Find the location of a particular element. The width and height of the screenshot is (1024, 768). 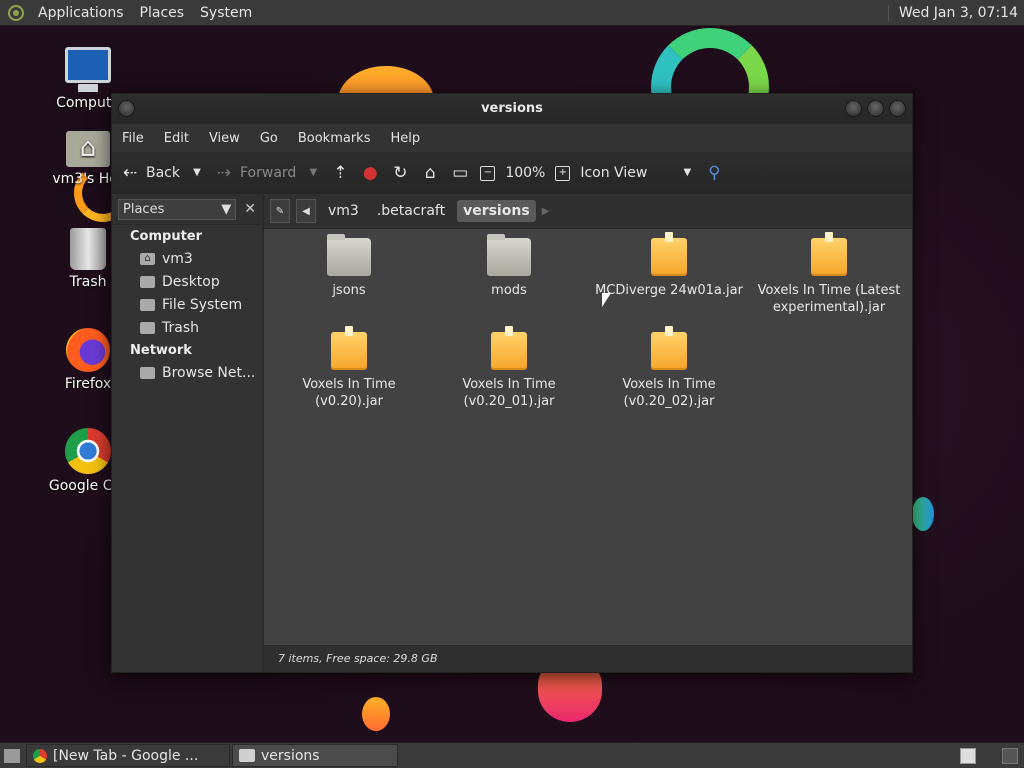

home-folder-icon: ⌂ is located at coordinates (147, 258).